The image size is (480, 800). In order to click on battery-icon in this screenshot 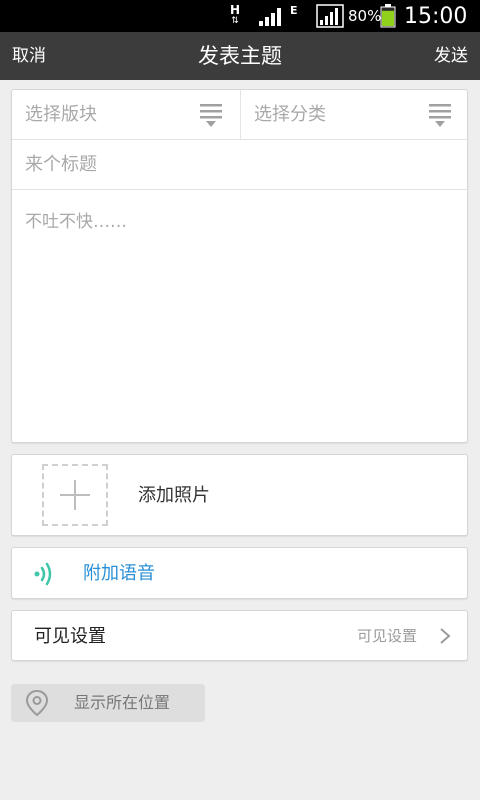, I will do `click(388, 16)`.